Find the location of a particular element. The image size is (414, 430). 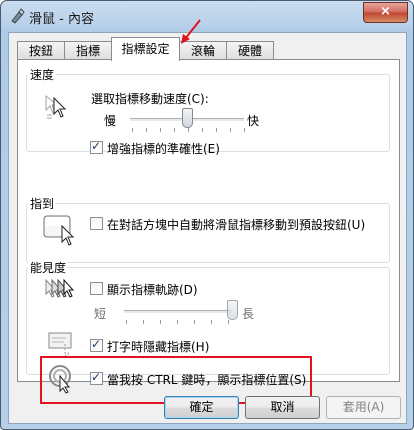

cancel-button: 取消 is located at coordinates (282, 407).